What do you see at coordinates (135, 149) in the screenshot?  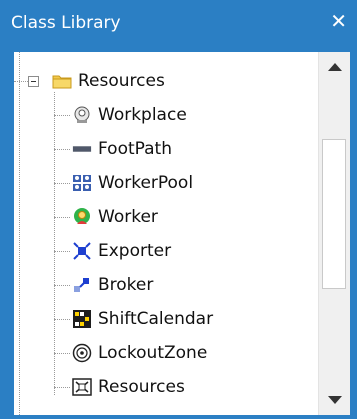 I see `tree-item-label: FootPath` at bounding box center [135, 149].